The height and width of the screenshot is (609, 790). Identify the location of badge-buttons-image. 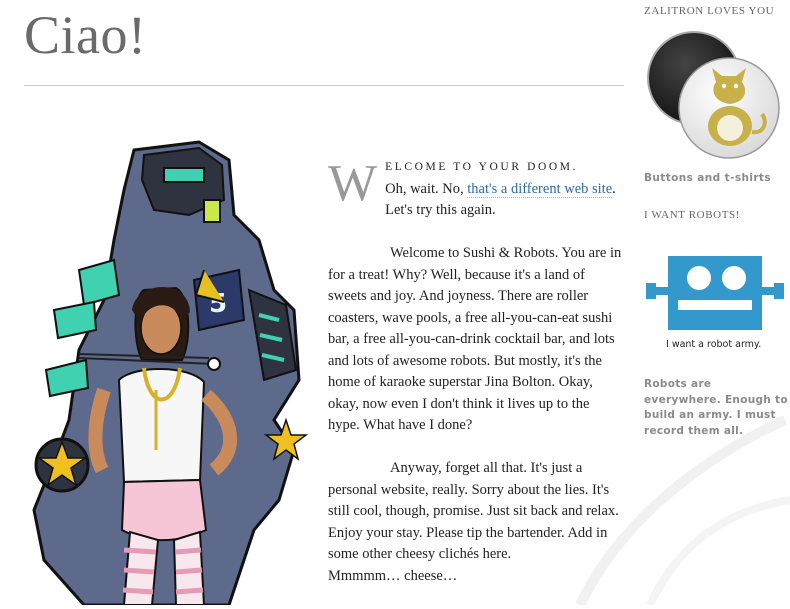
(714, 95).